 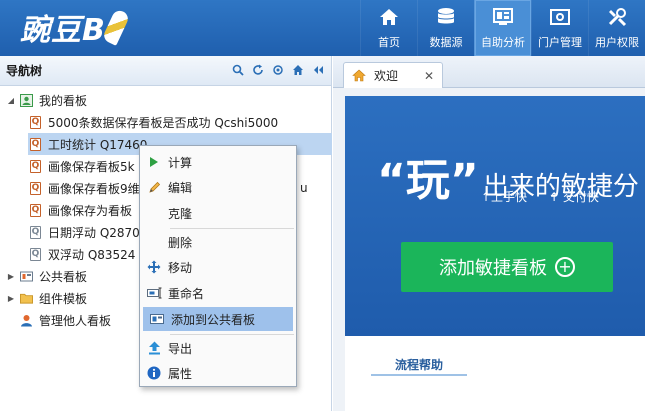 I want to click on menu-label: 删除, so click(x=180, y=242).